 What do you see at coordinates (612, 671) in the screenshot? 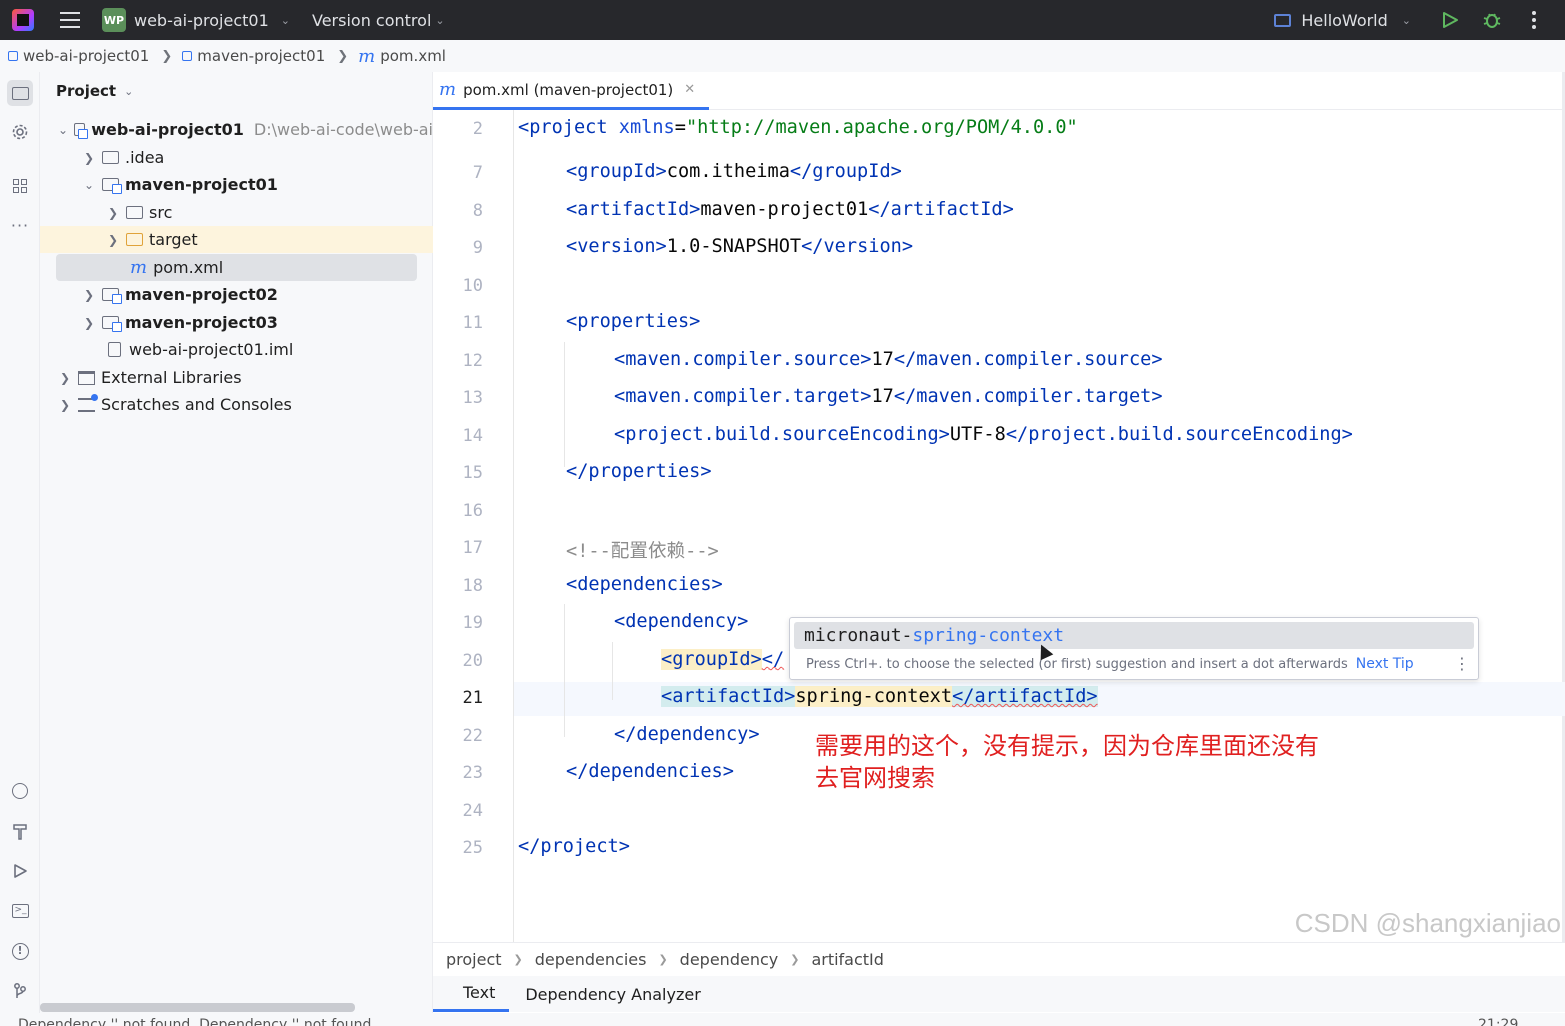
I see `indent-guide` at bounding box center [612, 671].